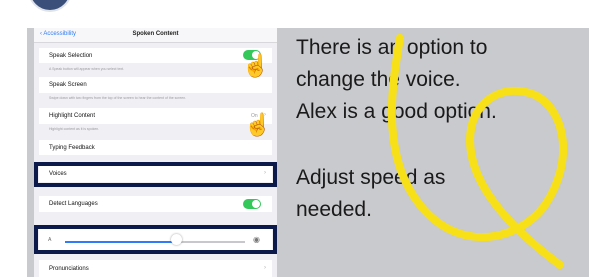 The height and width of the screenshot is (277, 589). I want to click on caption-line-1: There is an option to, so click(392, 47).